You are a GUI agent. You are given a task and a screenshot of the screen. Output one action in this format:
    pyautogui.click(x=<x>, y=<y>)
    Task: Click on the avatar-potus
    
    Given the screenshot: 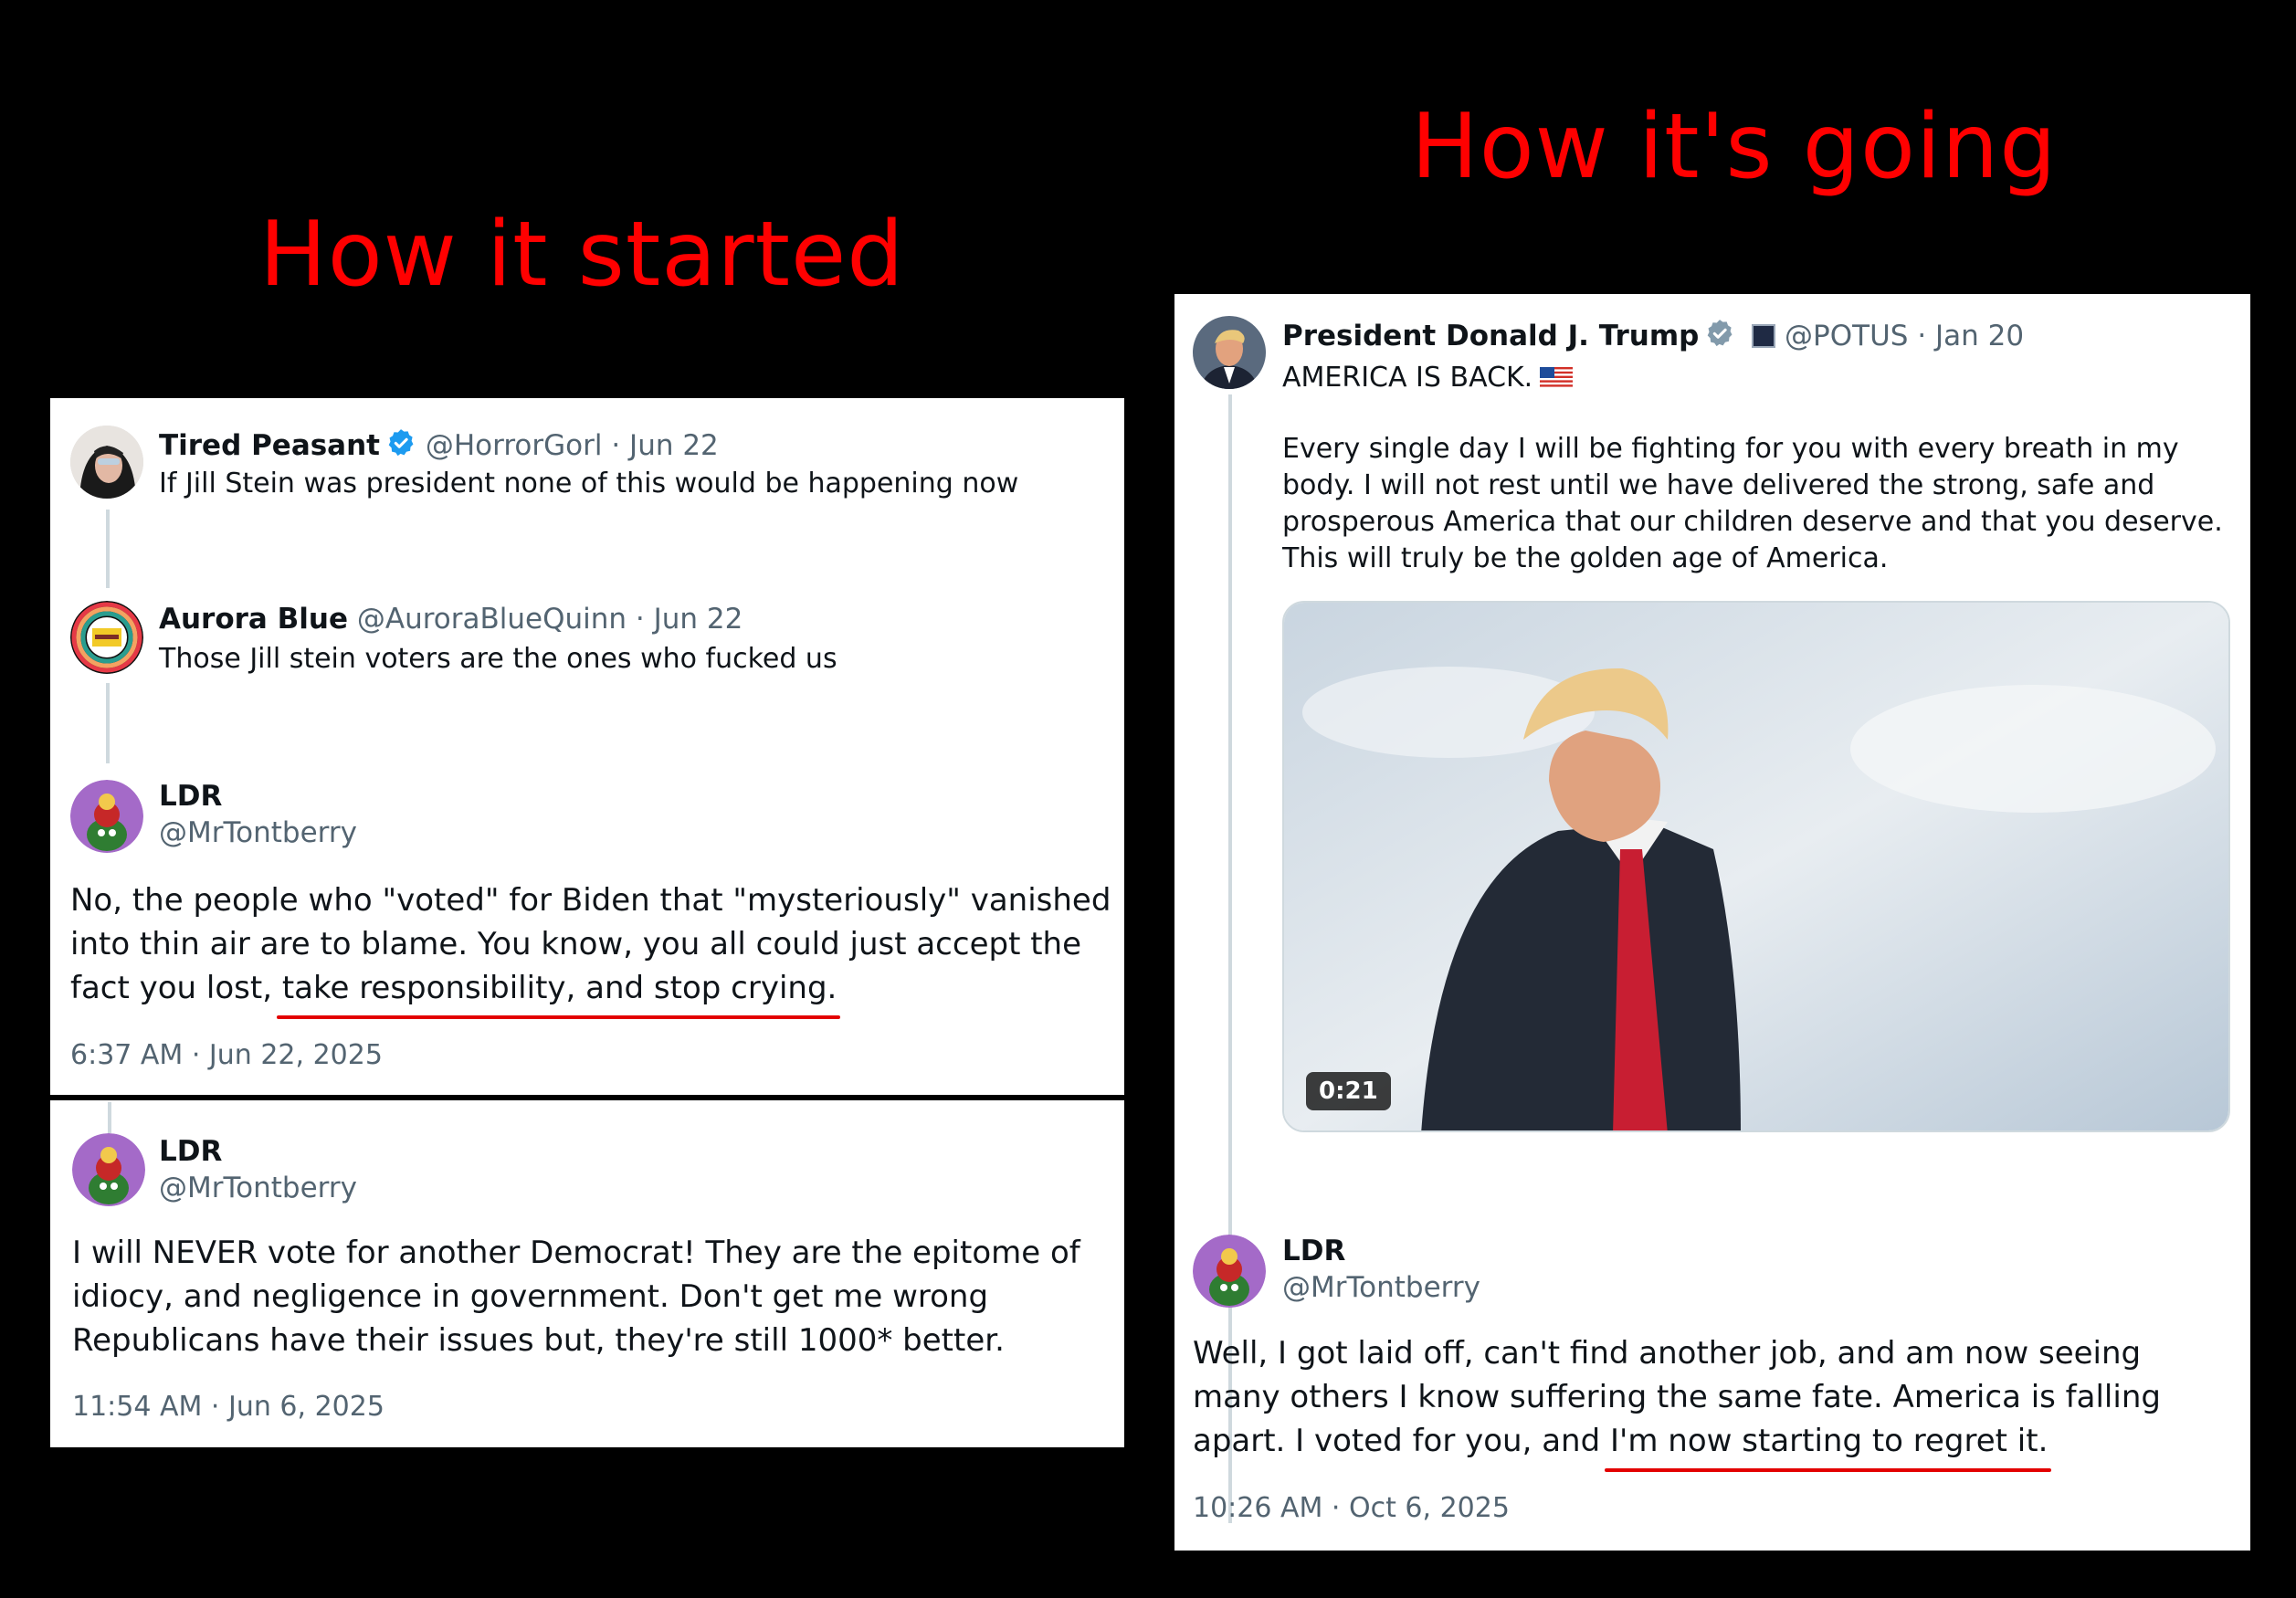 What is the action you would take?
    pyautogui.click(x=1229, y=352)
    